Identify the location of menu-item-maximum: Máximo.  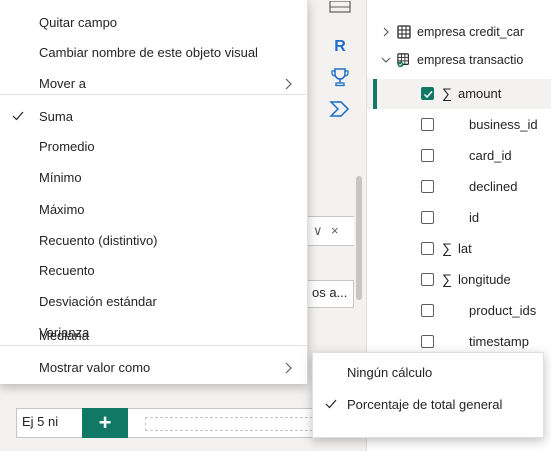
(154, 210).